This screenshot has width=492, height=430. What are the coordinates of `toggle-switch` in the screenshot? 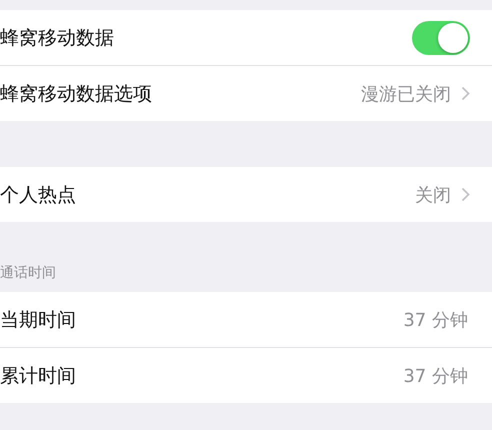 It's located at (441, 37).